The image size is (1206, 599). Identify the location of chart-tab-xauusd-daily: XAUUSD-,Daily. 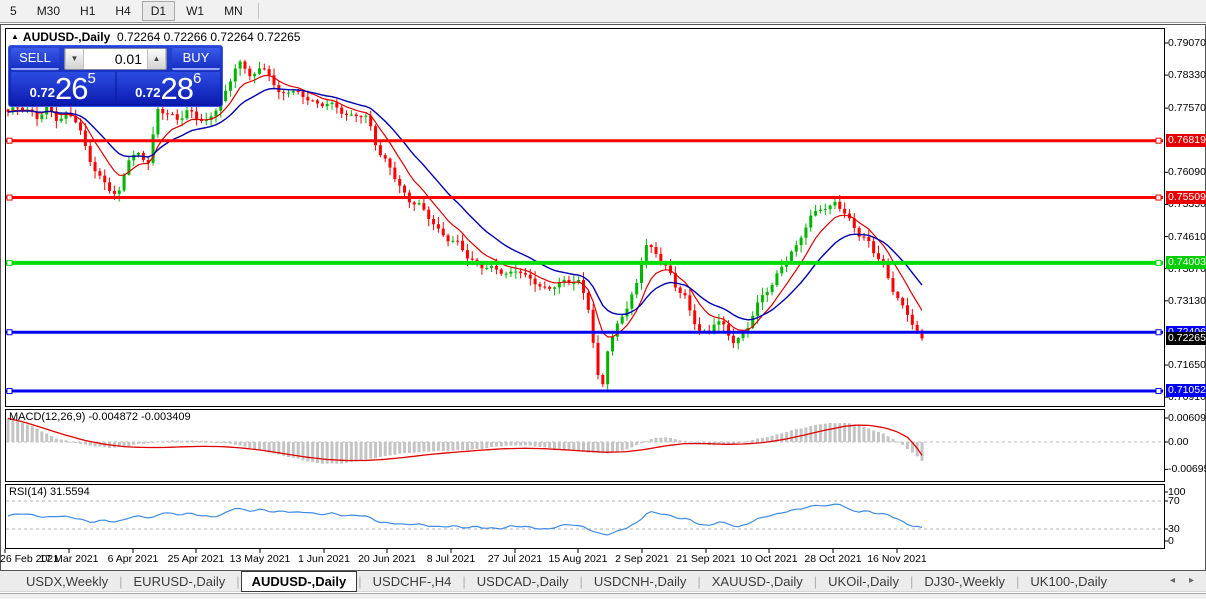
(757, 581).